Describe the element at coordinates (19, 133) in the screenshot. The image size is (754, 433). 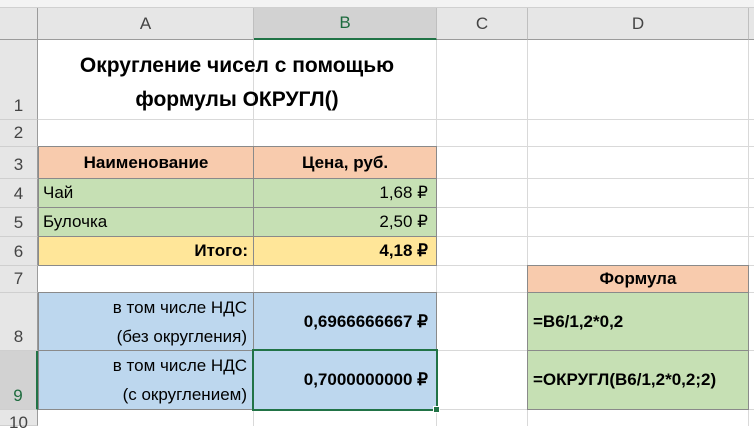
I see `row-header-2: 2` at that location.